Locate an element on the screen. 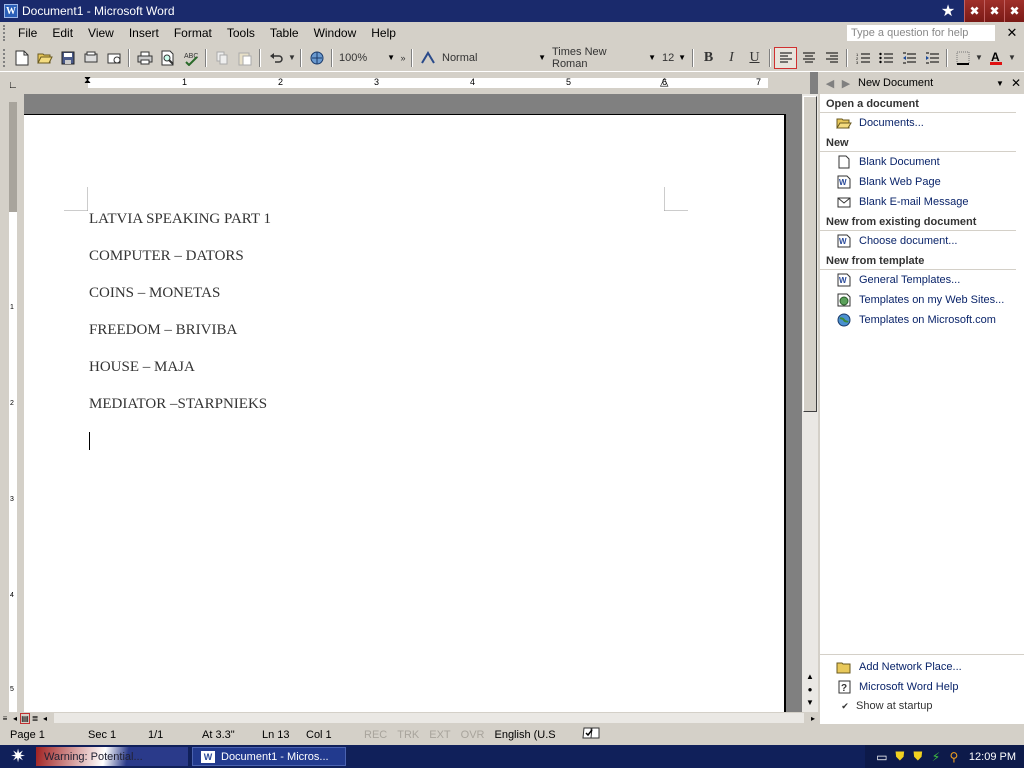 The image size is (1024, 768). font-size-select: 12 ▼ is located at coordinates (674, 57).